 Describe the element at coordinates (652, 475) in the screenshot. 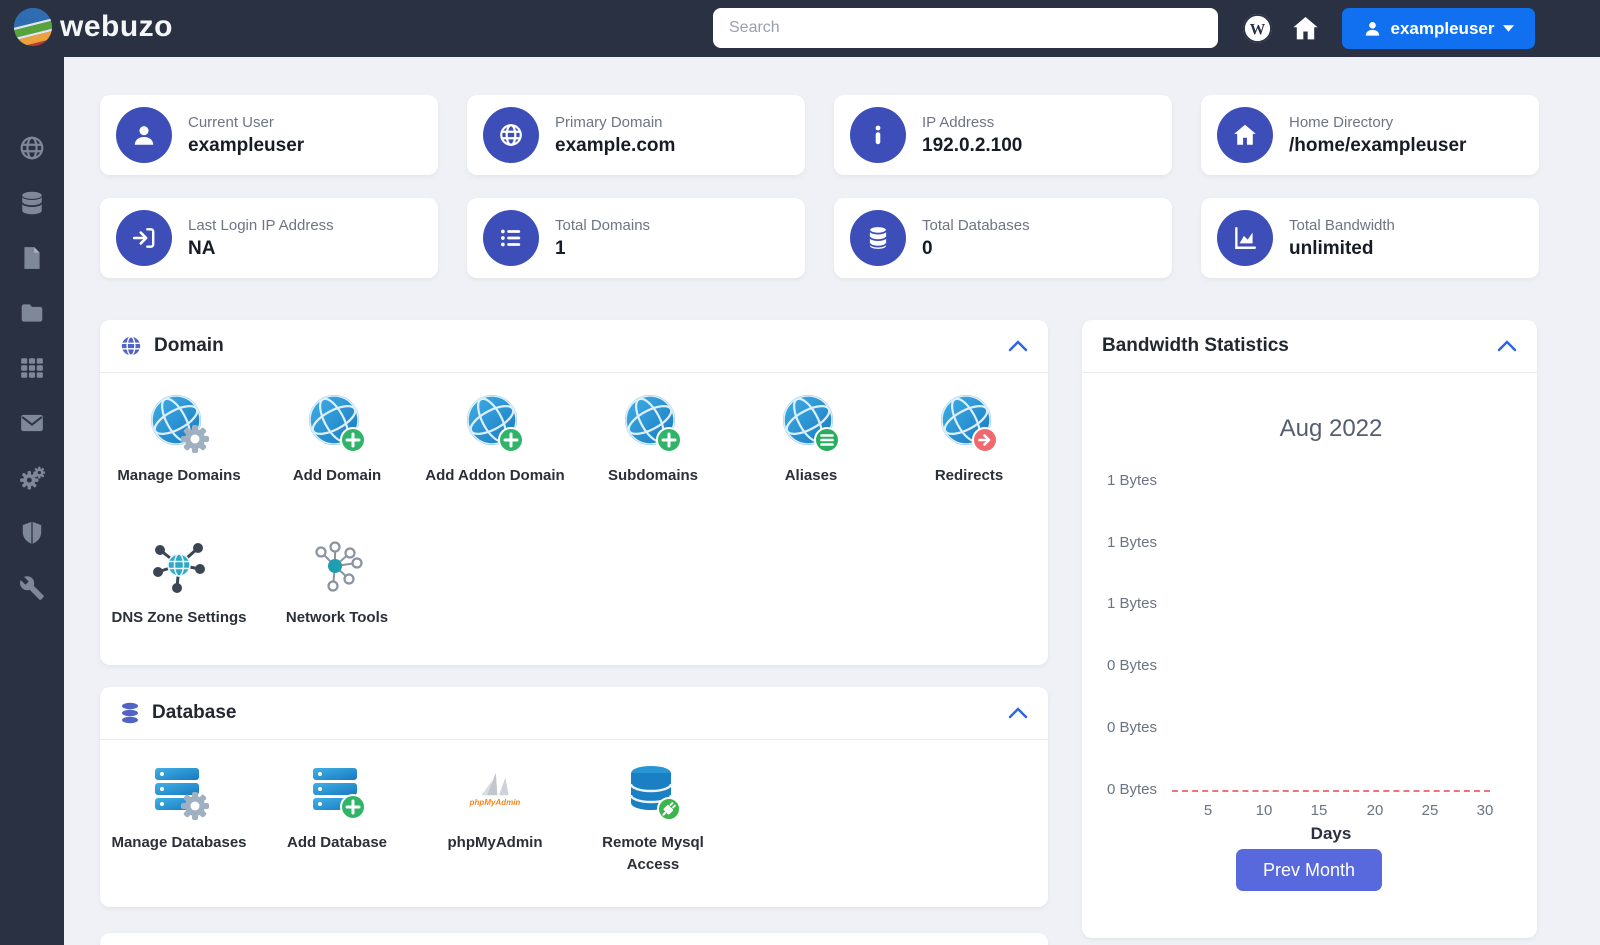

I see `tile-label: Subdomains` at that location.